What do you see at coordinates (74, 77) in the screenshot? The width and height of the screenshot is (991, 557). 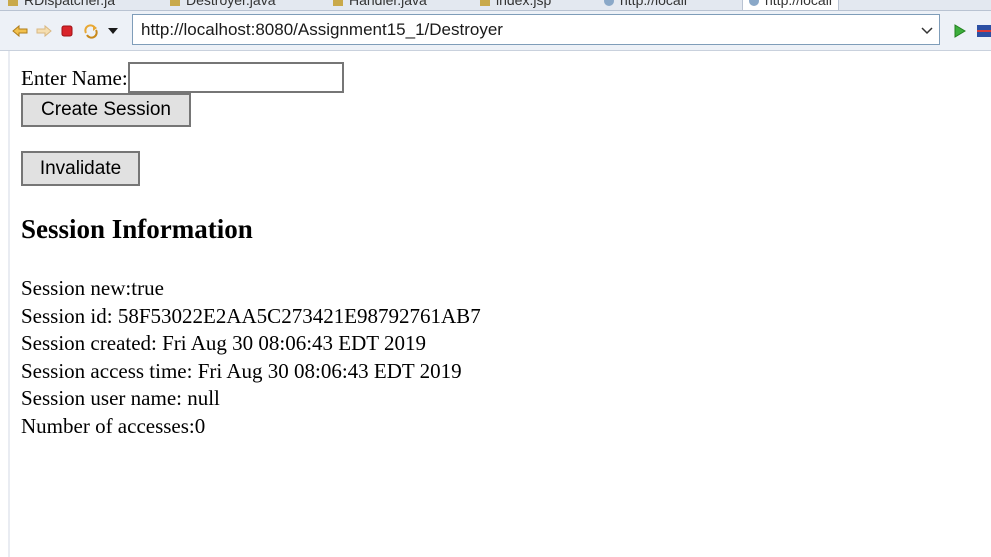 I see `name-label: Enter Name:` at bounding box center [74, 77].